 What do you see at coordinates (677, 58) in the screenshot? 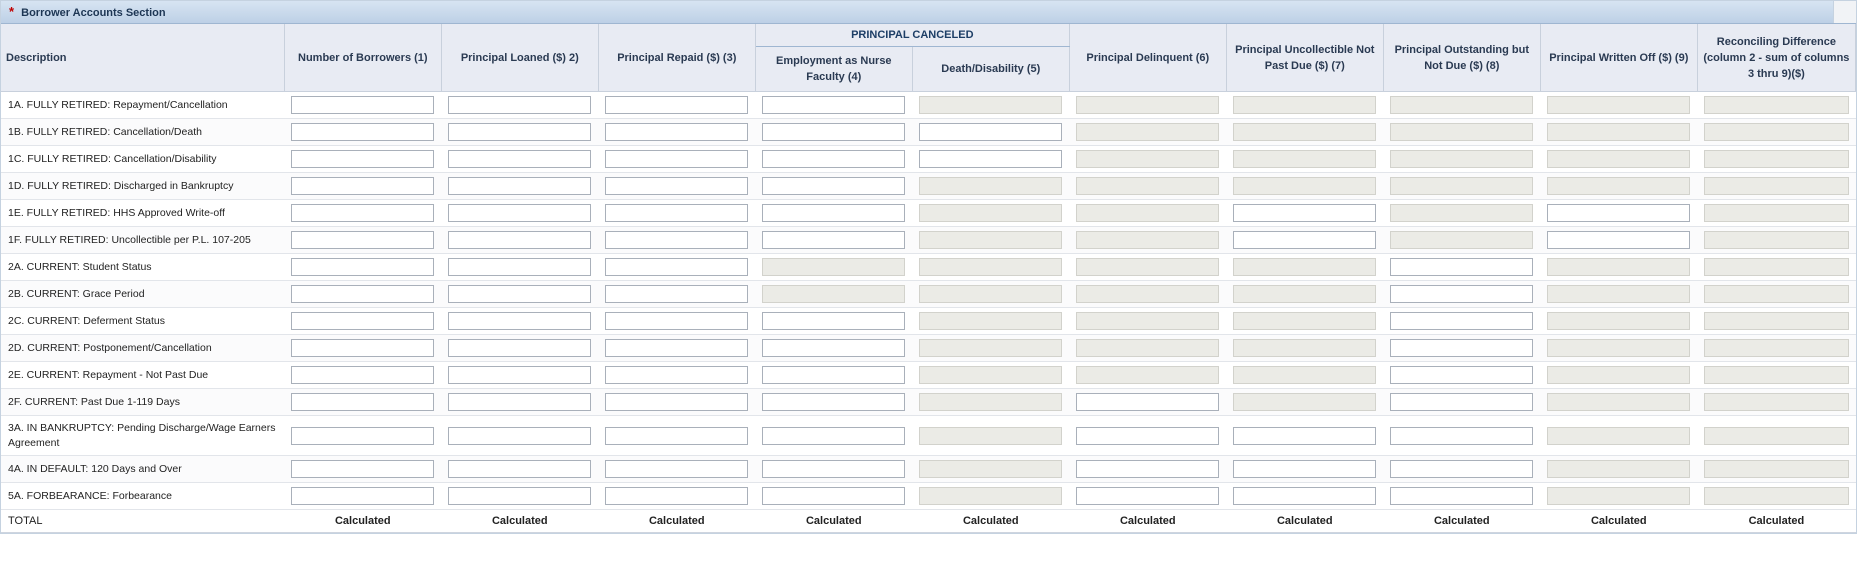
I see `col-header-principal-repaid: Principal Repaid ($) (3)` at bounding box center [677, 58].